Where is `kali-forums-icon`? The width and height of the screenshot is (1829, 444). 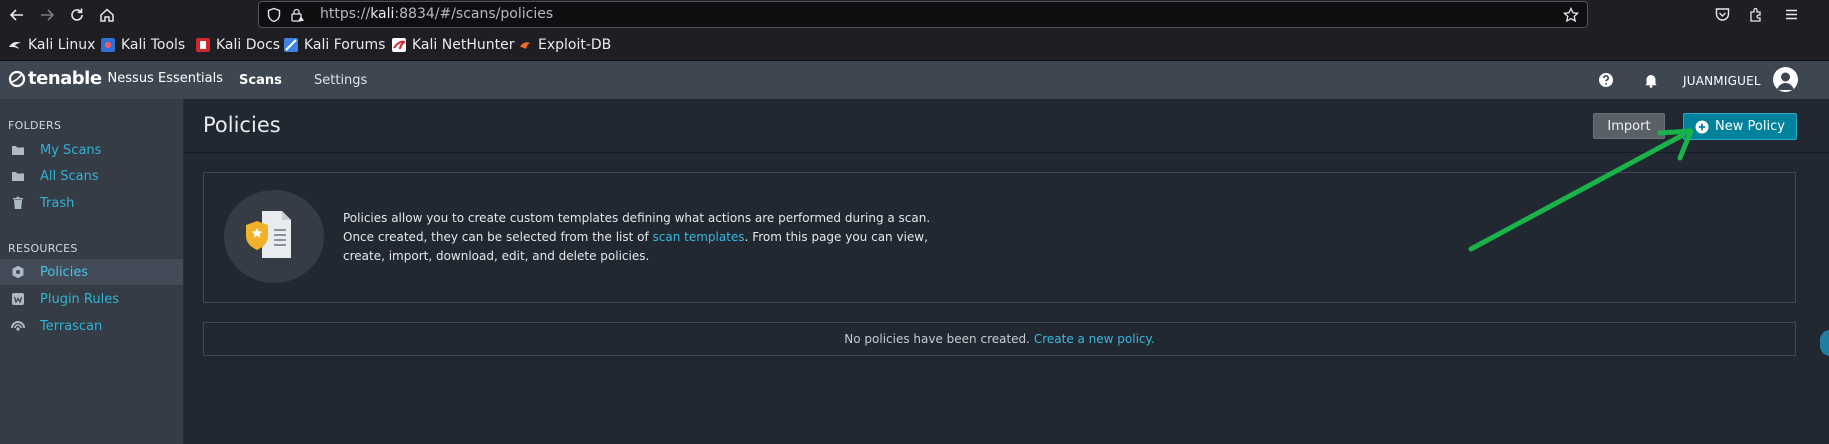 kali-forums-icon is located at coordinates (291, 45).